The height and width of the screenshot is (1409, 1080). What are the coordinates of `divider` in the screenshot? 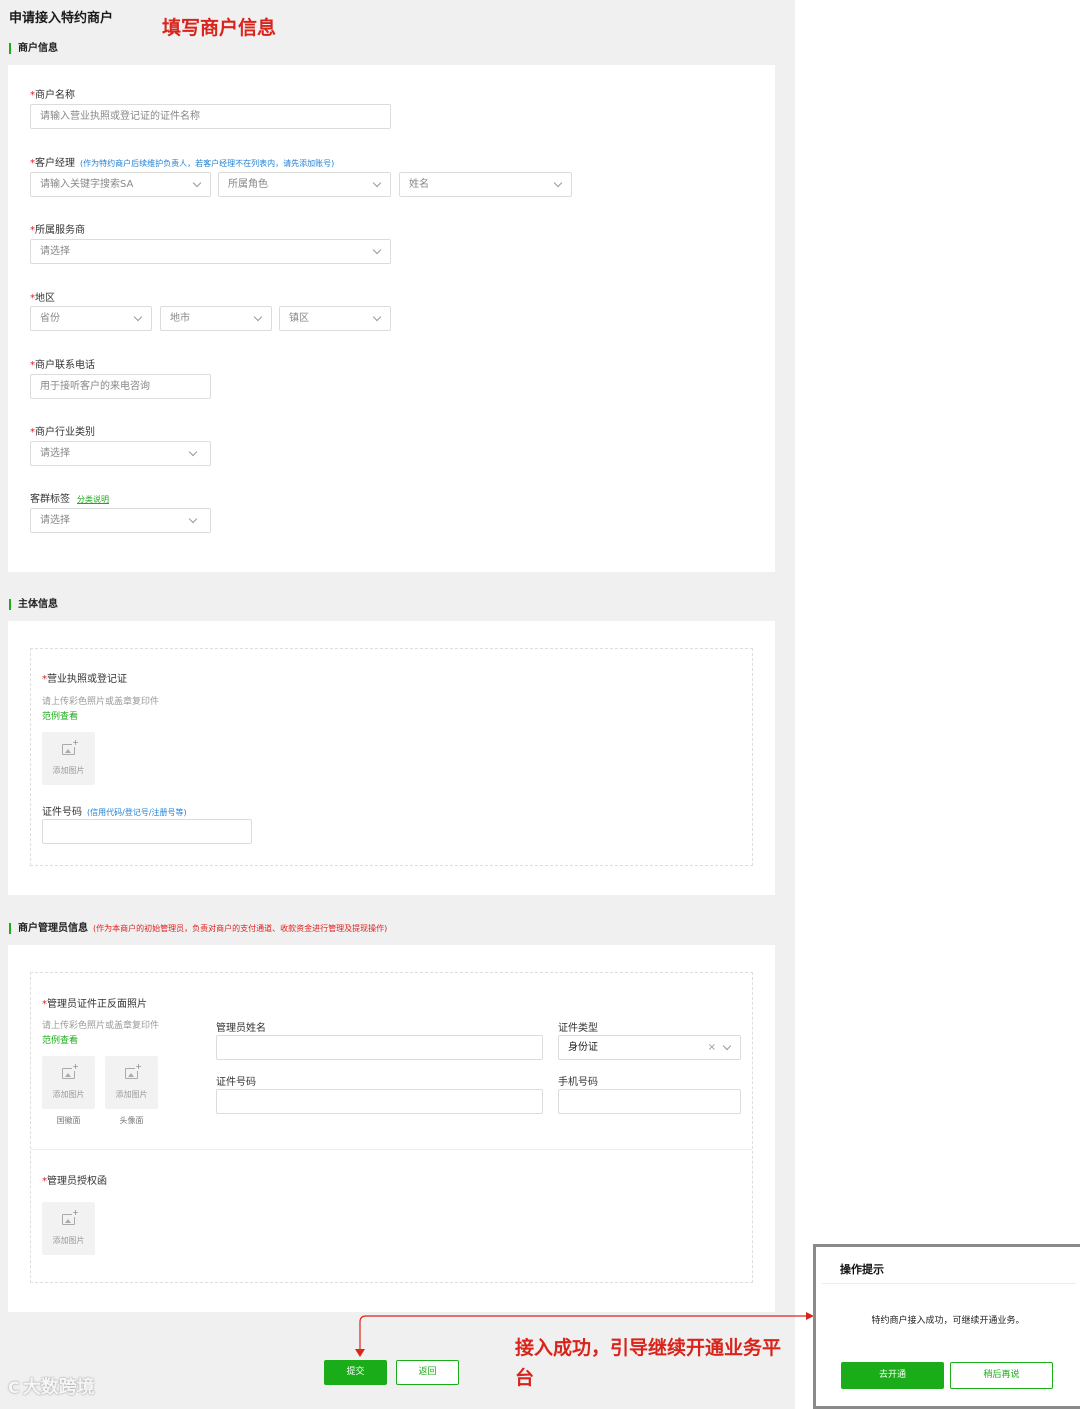 It's located at (391, 1149).